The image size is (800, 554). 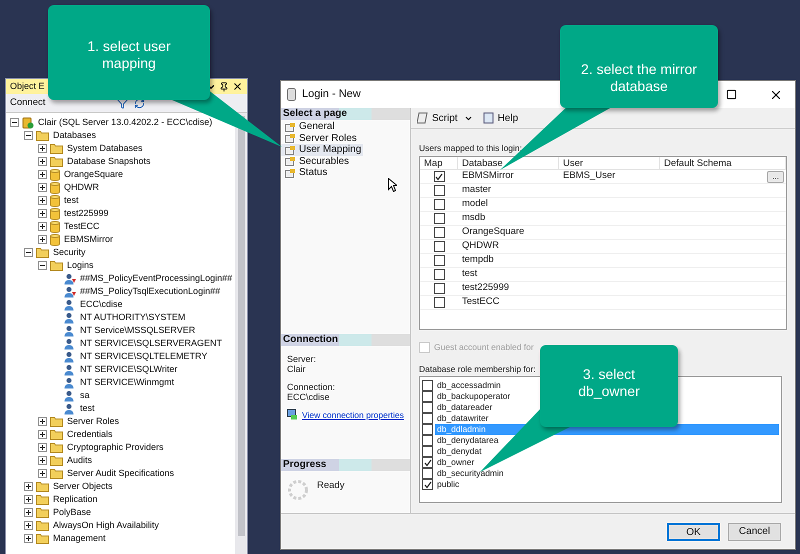 I want to click on role-item: db_datareader, so click(x=464, y=407).